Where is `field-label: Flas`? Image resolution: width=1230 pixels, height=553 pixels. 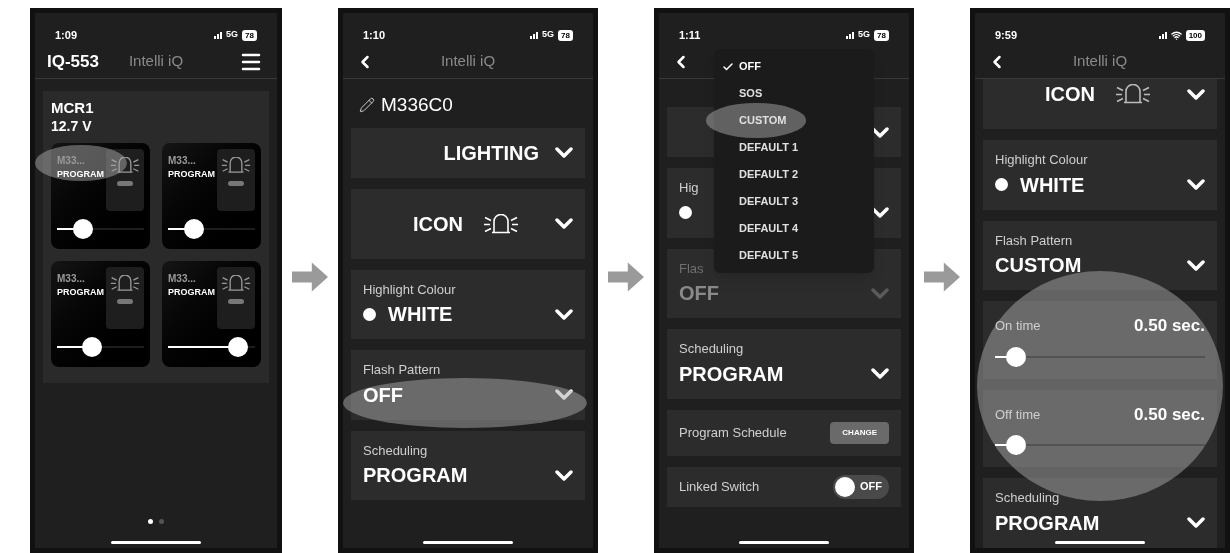
field-label: Flas is located at coordinates (691, 268).